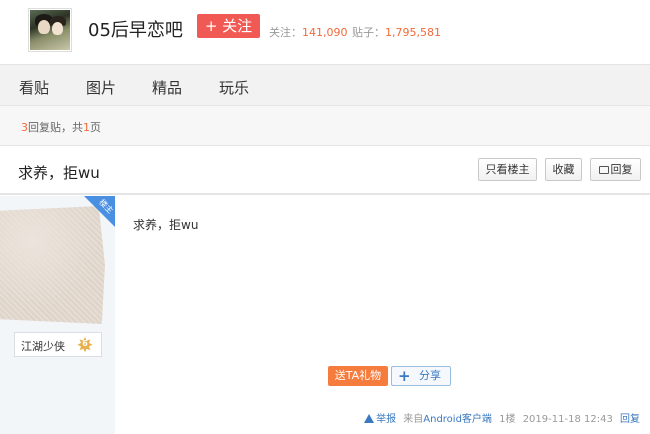 The width and height of the screenshot is (650, 434). What do you see at coordinates (368, 32) in the screenshot?
I see `posts-label: 贴子：` at bounding box center [368, 32].